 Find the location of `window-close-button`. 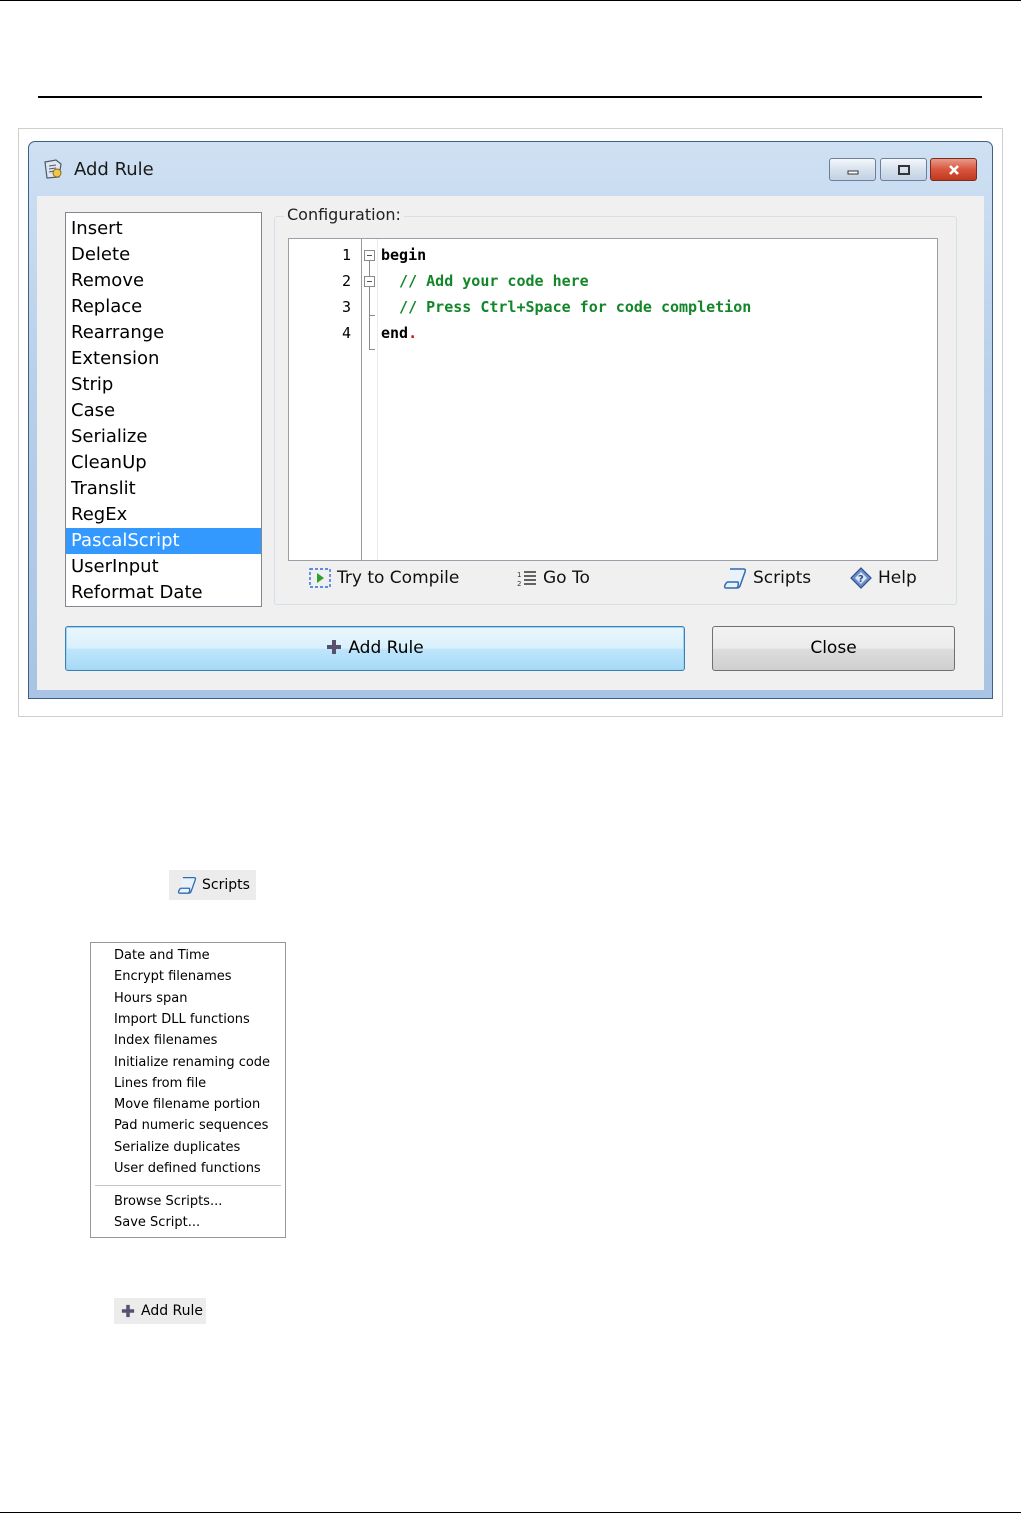

window-close-button is located at coordinates (953, 169).